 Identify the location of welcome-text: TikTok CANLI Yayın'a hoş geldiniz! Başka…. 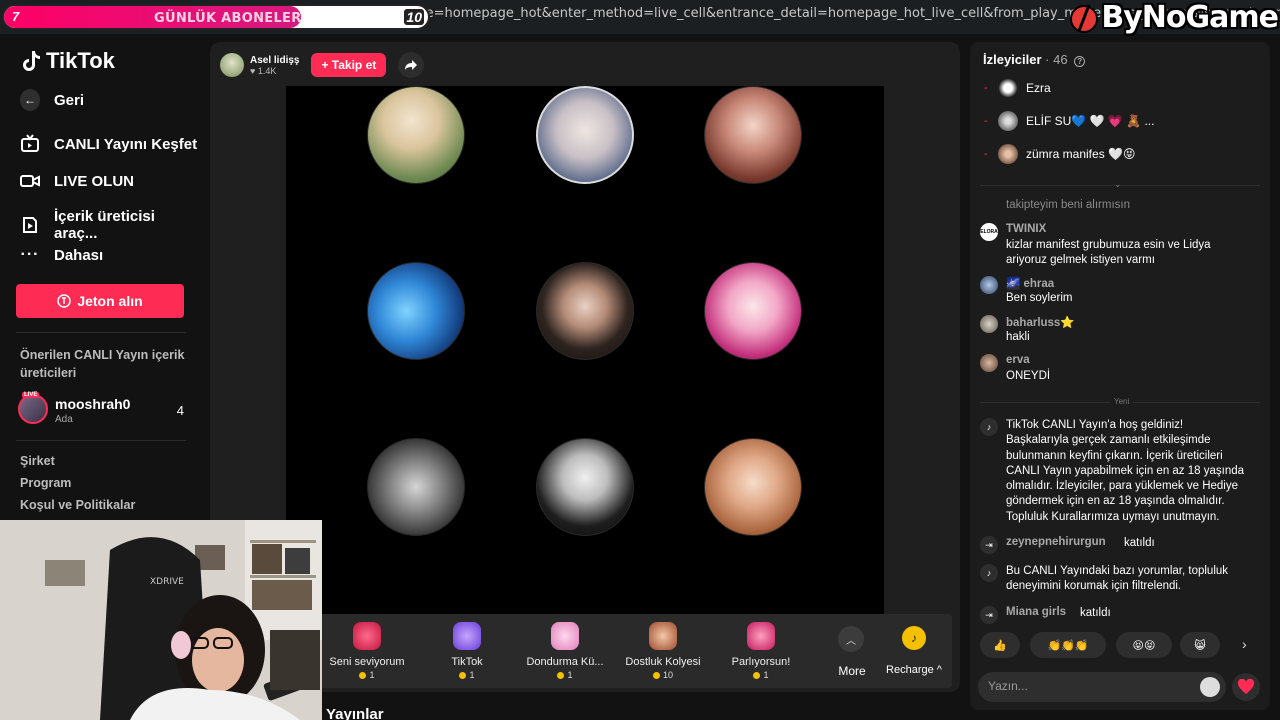
(1125, 471).